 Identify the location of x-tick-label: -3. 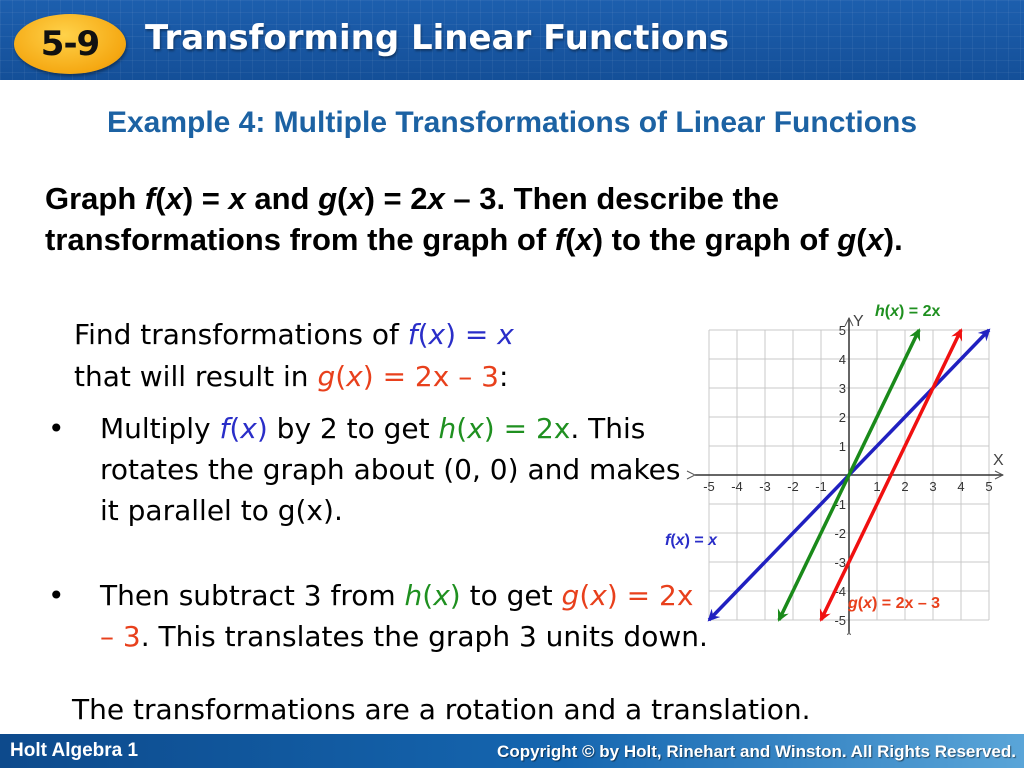
(765, 486).